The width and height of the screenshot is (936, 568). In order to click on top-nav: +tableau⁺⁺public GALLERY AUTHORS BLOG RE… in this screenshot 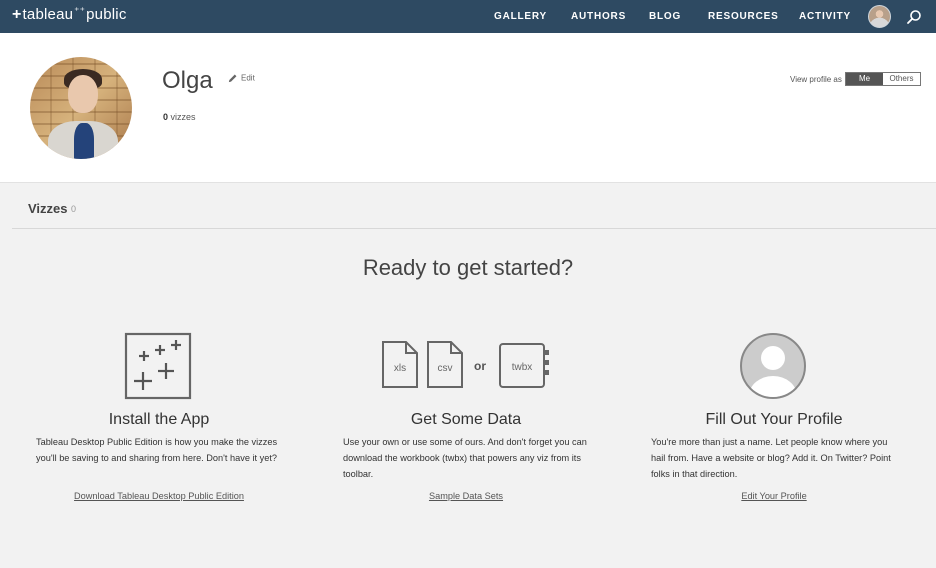, I will do `click(468, 16)`.